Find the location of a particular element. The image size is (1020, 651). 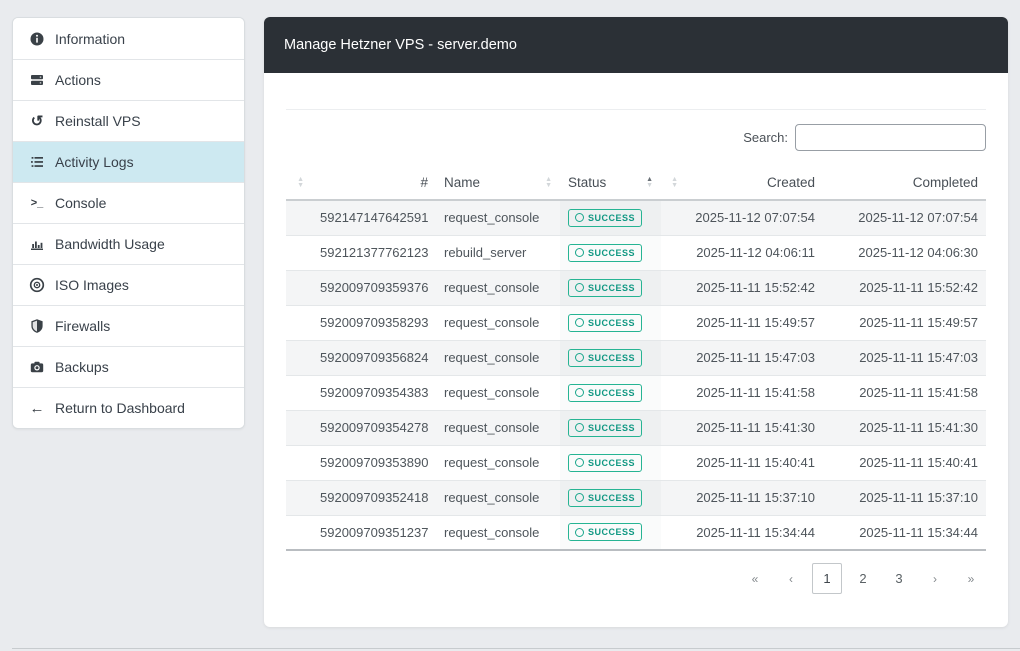

cell-created: 2025-11-11 15:47:03 is located at coordinates (754, 357).